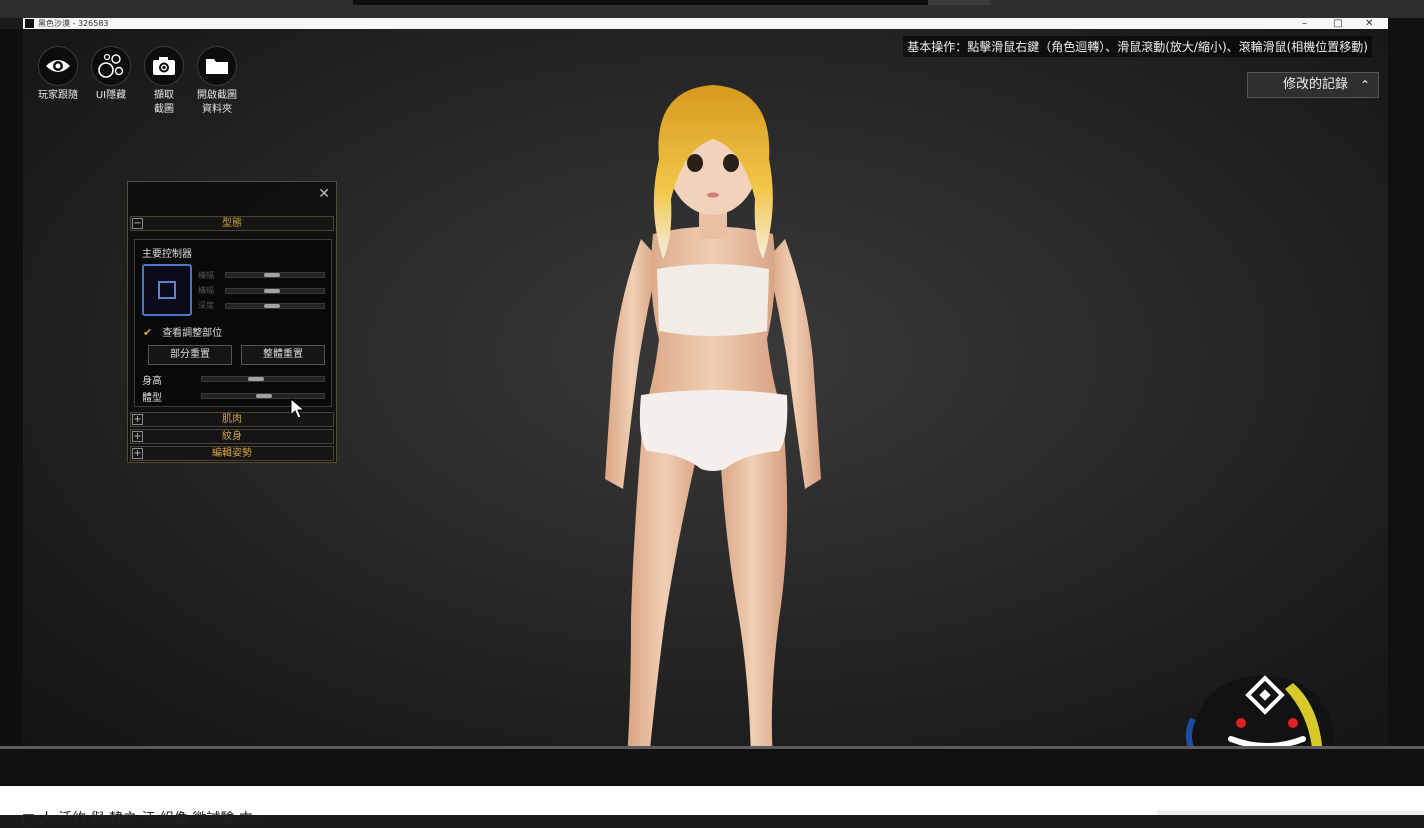 The height and width of the screenshot is (828, 1424). I want to click on open-screenshot-folder-button: 開啟截圖 資料夾, so click(217, 81).